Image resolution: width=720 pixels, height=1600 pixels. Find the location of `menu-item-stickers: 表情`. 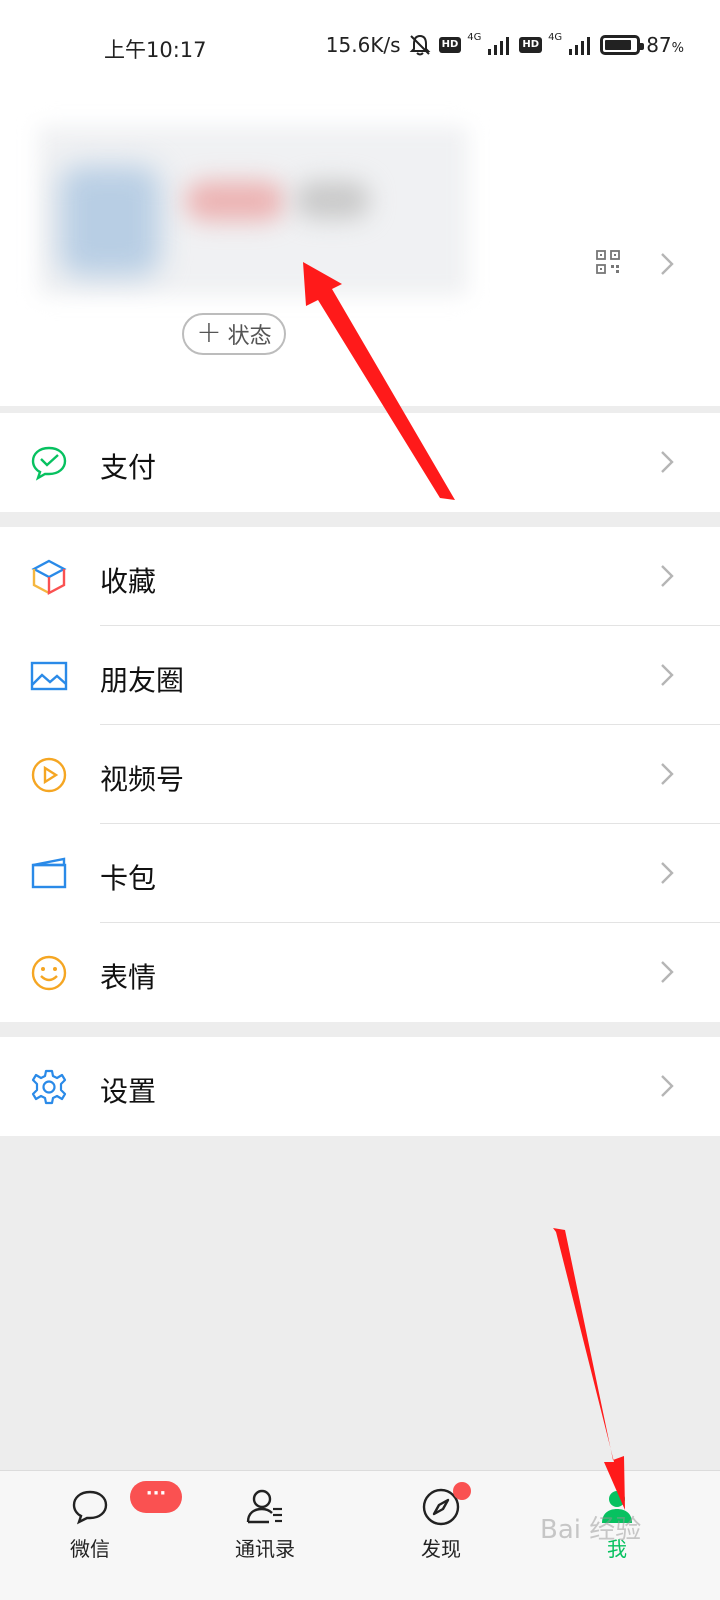

menu-item-stickers: 表情 is located at coordinates (360, 972).